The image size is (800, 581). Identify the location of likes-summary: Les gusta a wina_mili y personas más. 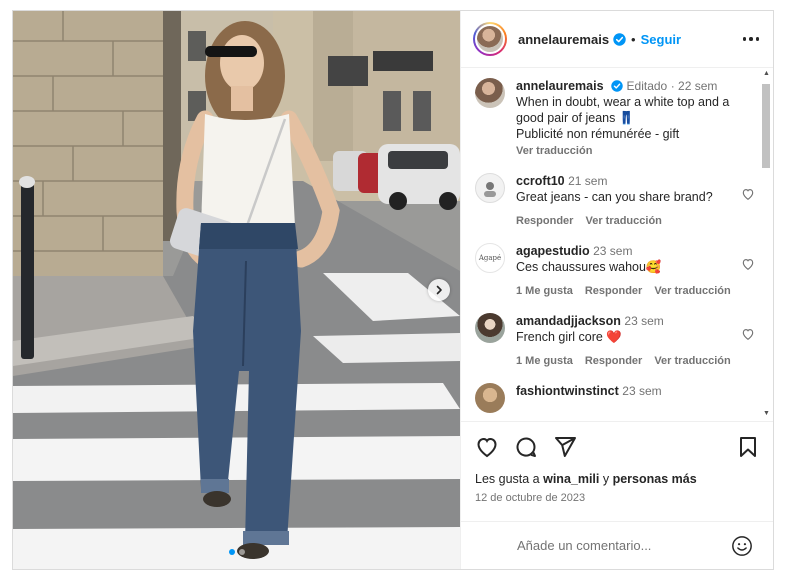
(617, 479).